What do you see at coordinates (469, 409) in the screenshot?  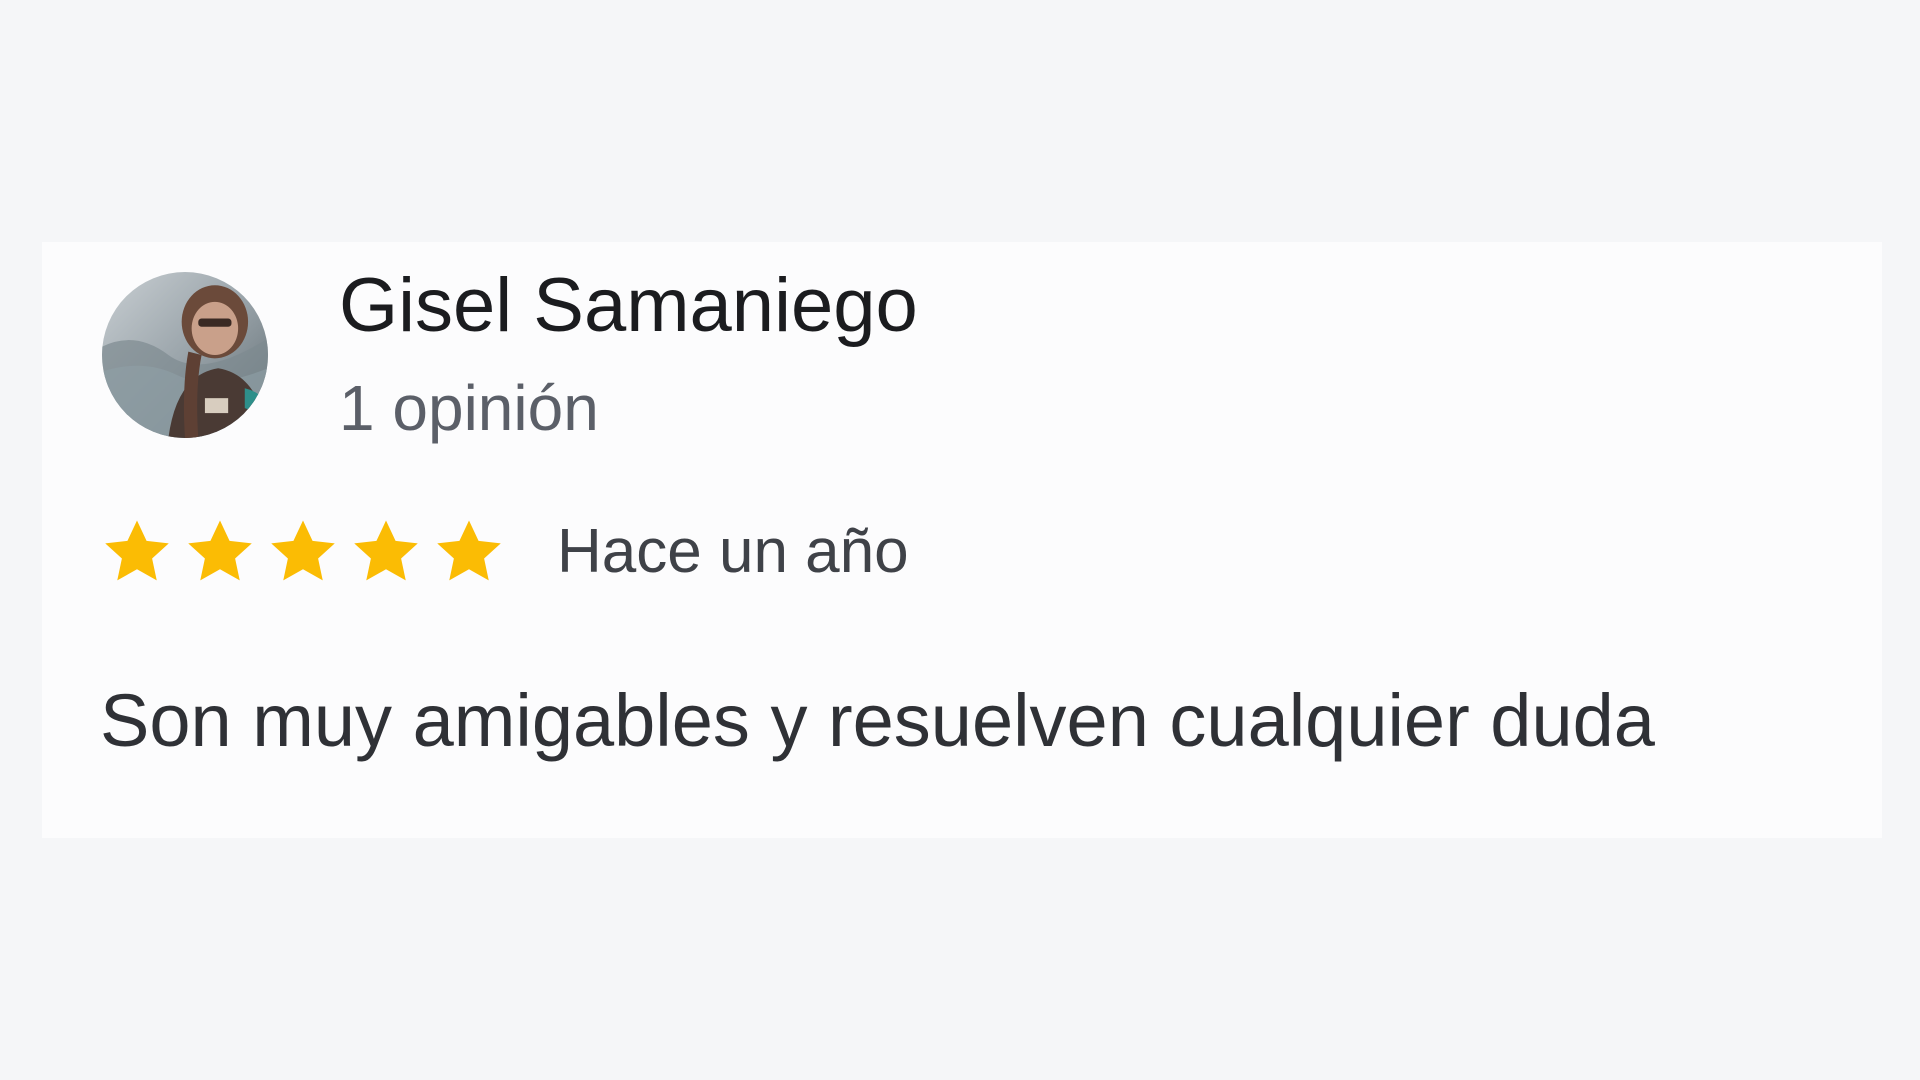 I see `reviewer-review-count: 1 opinión` at bounding box center [469, 409].